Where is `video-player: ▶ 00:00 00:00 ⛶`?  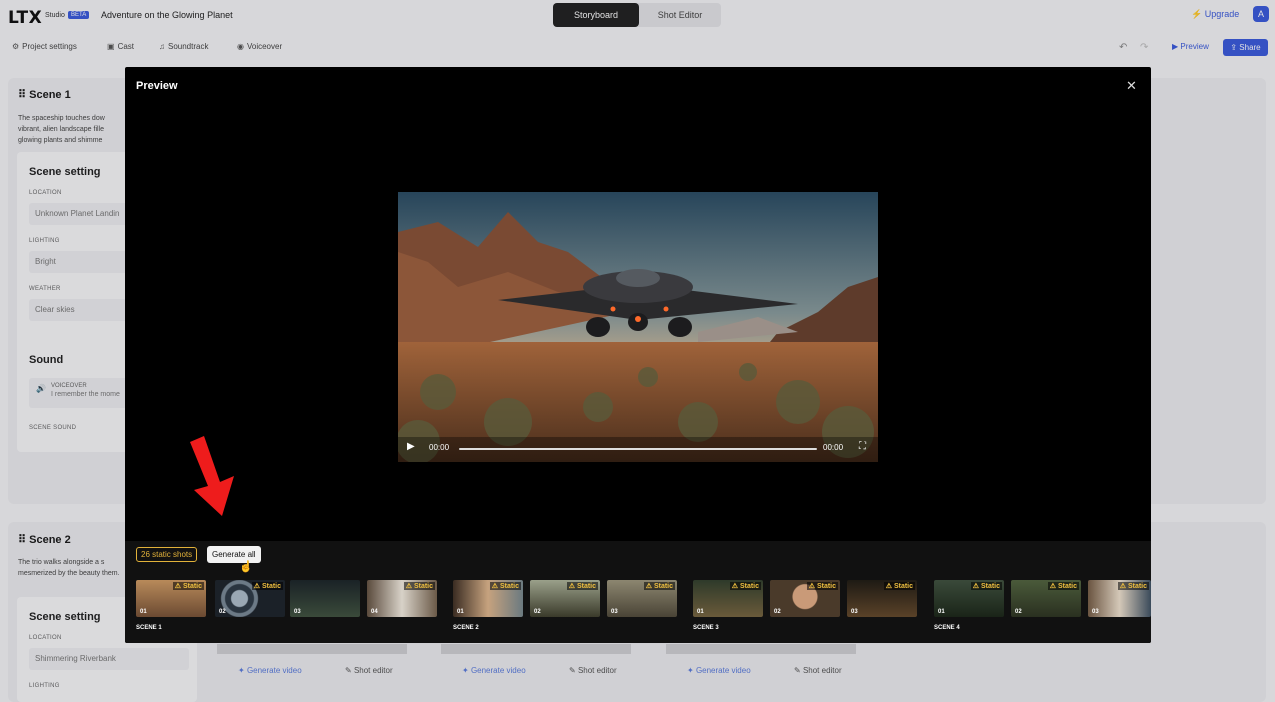
video-player: ▶ 00:00 00:00 ⛶ is located at coordinates (638, 327).